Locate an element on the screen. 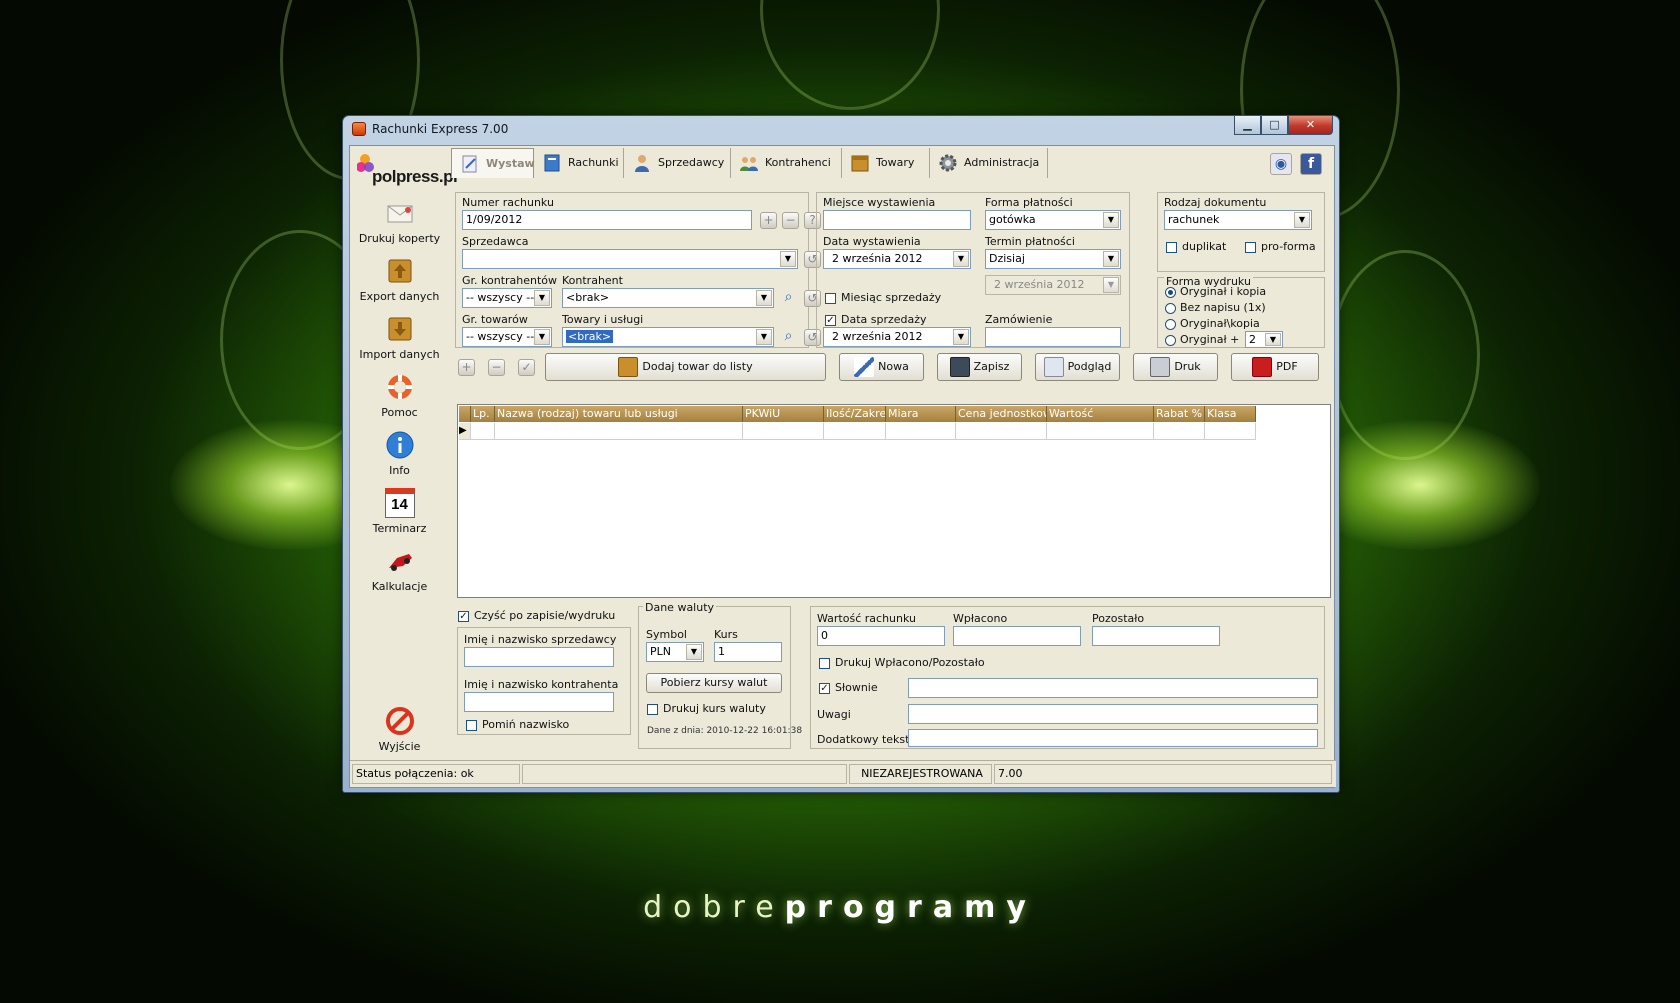 The image size is (1680, 1003). sidebar-item-drukuj-koperty: Drukuj koperty is located at coordinates (399, 224).